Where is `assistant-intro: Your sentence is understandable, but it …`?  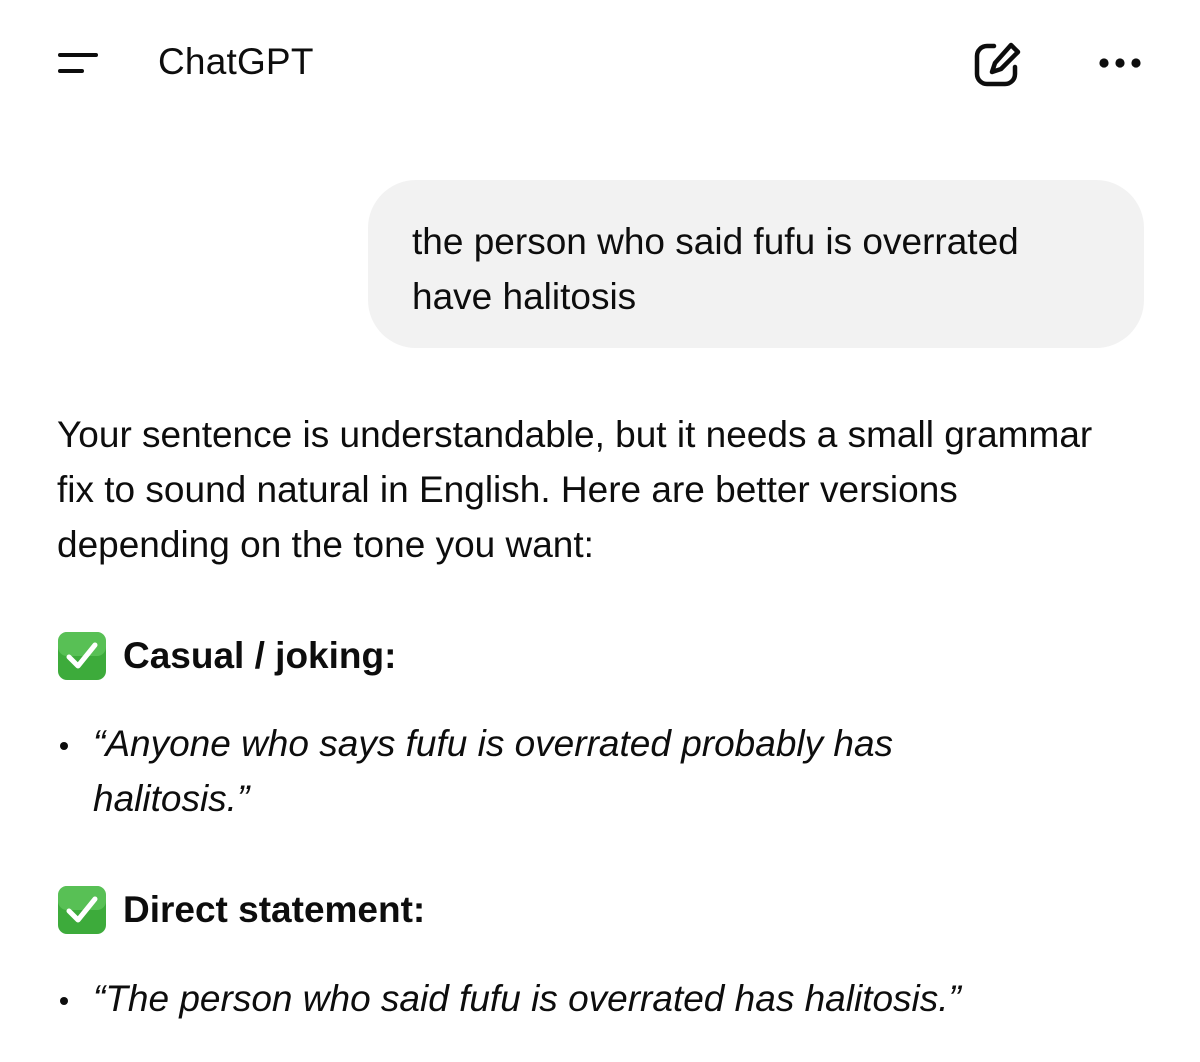 assistant-intro: Your sentence is understandable, but it … is located at coordinates (575, 489).